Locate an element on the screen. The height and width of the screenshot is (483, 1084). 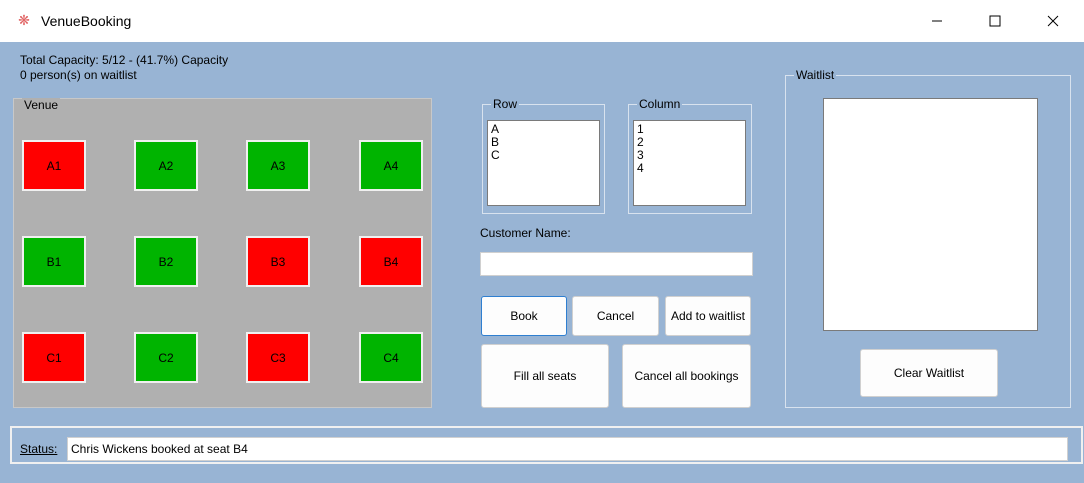
column-group: Column 1 2 3 4 is located at coordinates (690, 155).